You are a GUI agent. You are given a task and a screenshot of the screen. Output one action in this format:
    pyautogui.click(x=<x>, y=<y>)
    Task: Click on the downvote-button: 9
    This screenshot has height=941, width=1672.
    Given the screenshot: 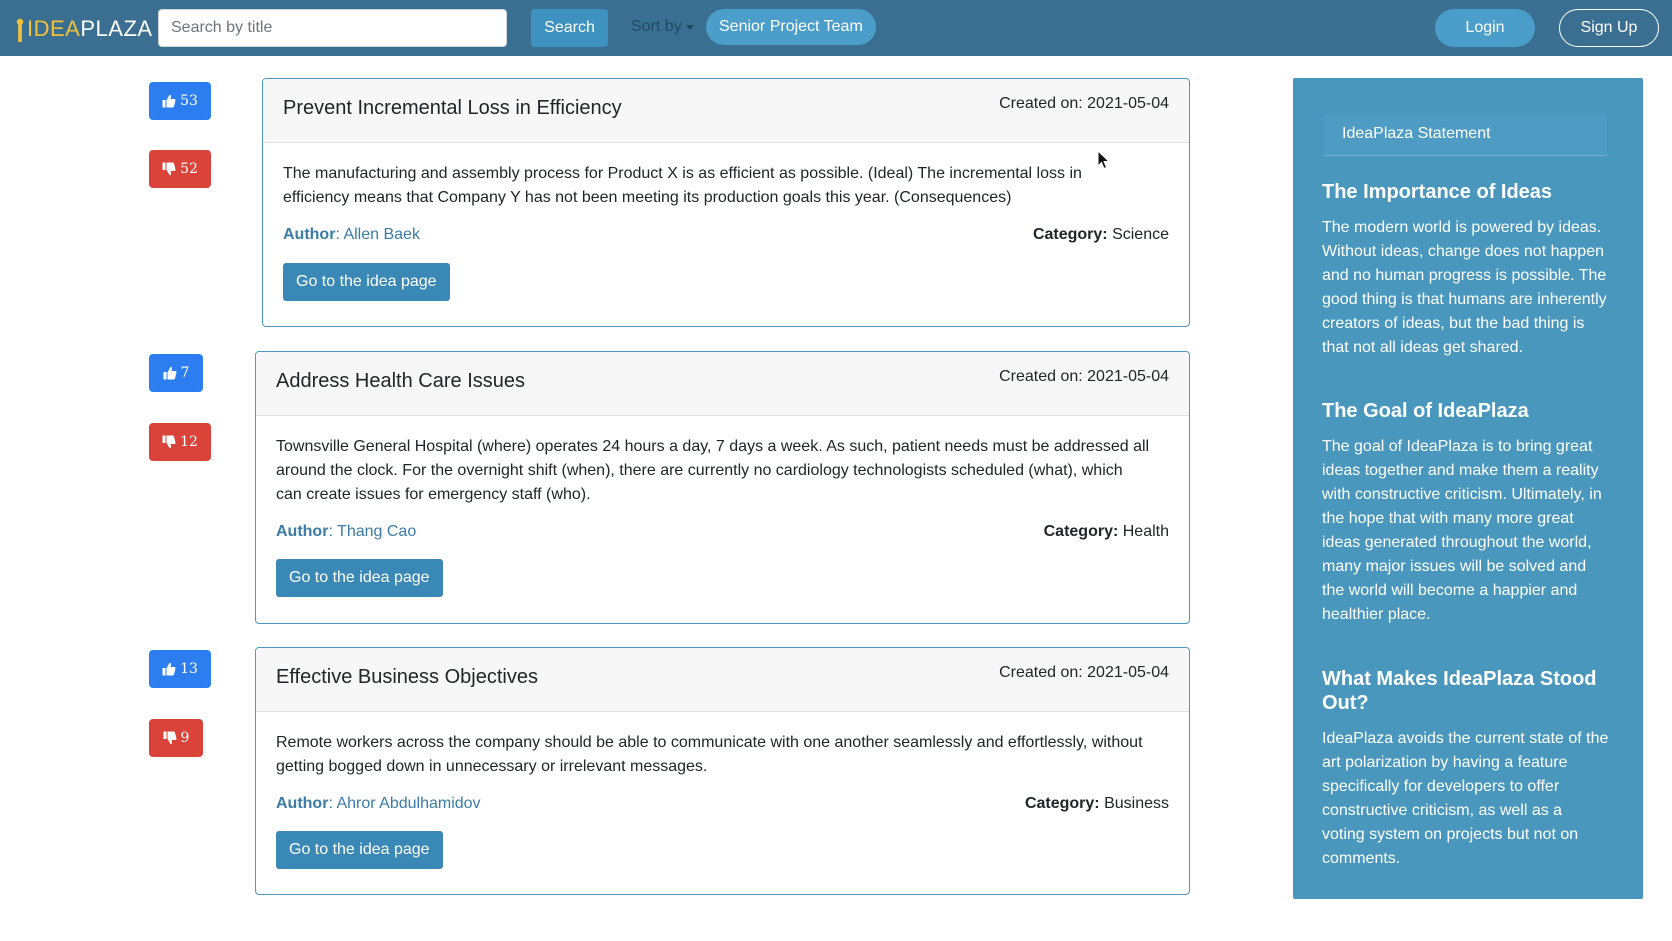 What is the action you would take?
    pyautogui.click(x=176, y=738)
    